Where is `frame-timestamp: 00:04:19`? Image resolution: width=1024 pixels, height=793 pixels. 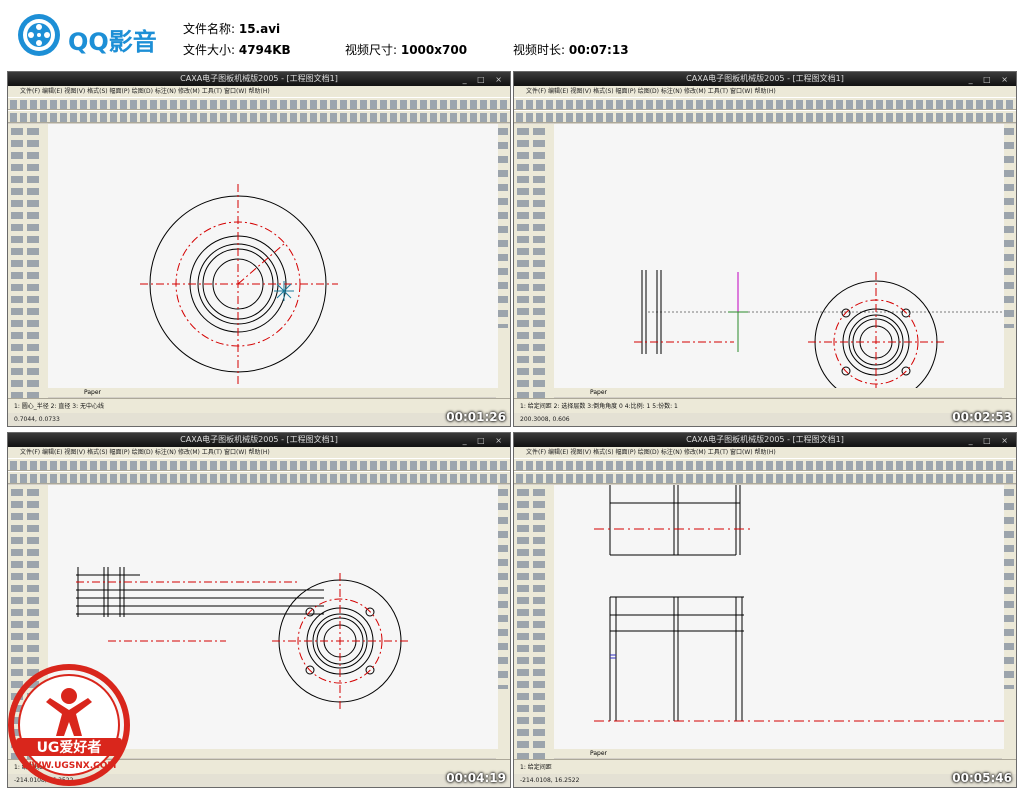 frame-timestamp: 00:04:19 is located at coordinates (476, 778).